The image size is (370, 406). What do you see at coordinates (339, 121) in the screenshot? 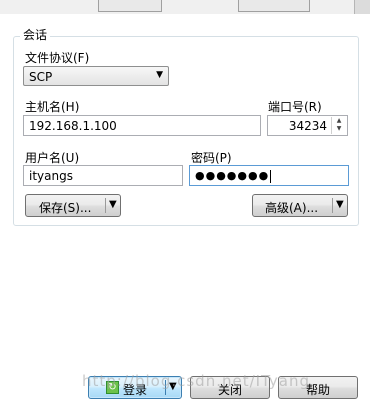
I see `spin-up-icon: ▲` at bounding box center [339, 121].